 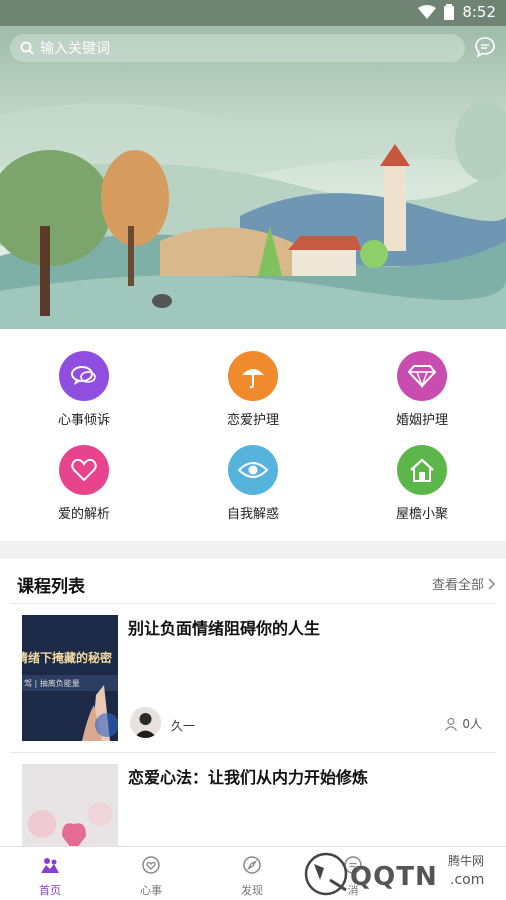 What do you see at coordinates (253, 376) in the screenshot?
I see `umbrella-icon` at bounding box center [253, 376].